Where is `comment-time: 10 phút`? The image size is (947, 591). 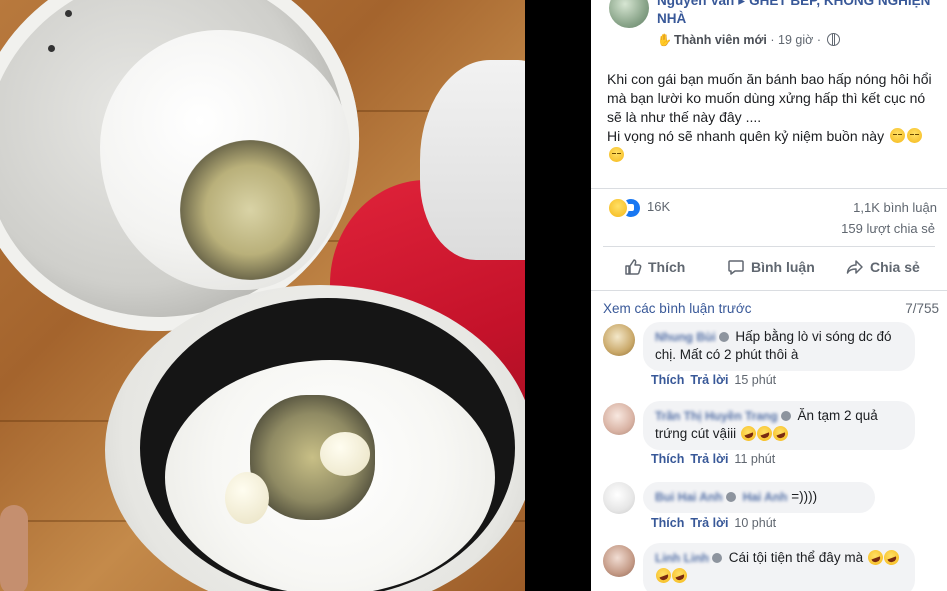
comment-time: 10 phút is located at coordinates (755, 523).